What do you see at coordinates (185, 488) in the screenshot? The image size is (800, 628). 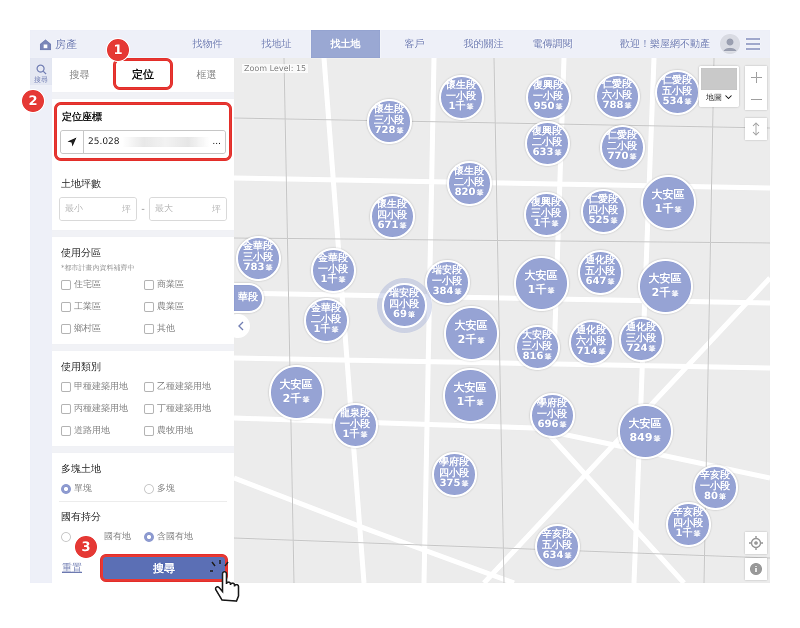 I see `parcel-radio: 多塊` at bounding box center [185, 488].